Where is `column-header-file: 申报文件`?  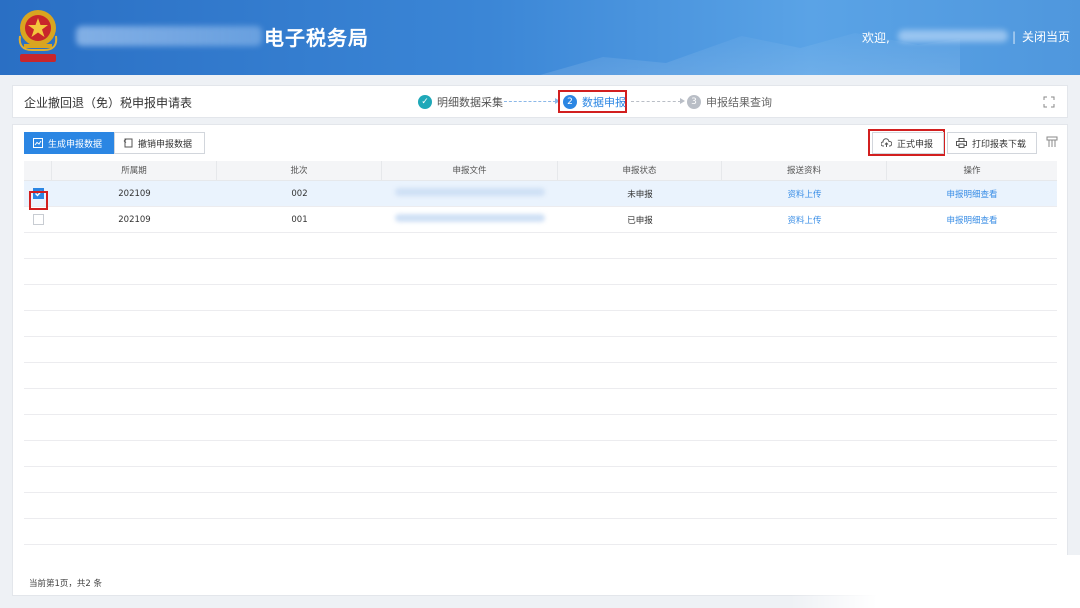 column-header-file: 申报文件 is located at coordinates (470, 171).